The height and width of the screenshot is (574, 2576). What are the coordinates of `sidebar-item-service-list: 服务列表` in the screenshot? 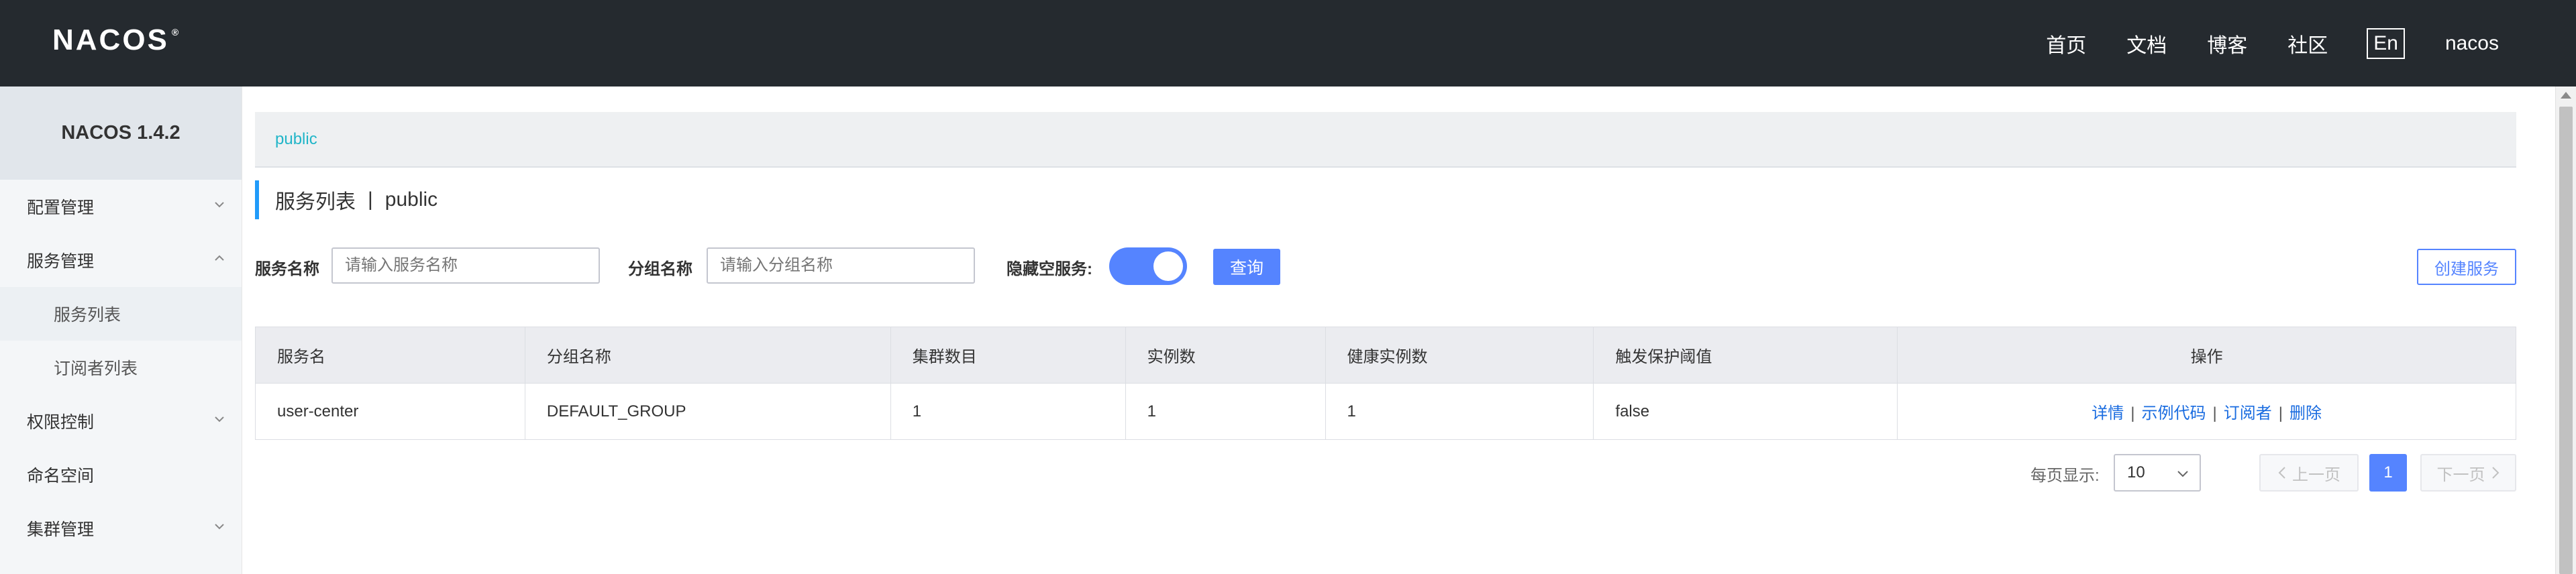 It's located at (121, 314).